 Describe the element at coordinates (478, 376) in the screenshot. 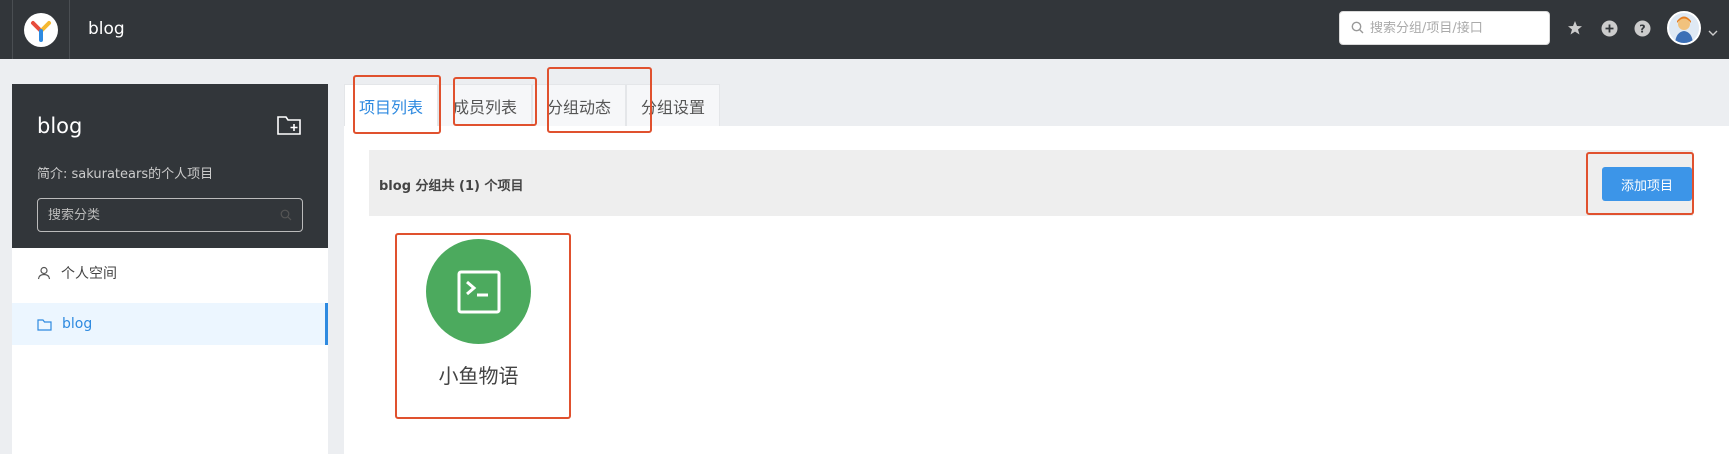

I see `project-name: 小鱼物语` at that location.